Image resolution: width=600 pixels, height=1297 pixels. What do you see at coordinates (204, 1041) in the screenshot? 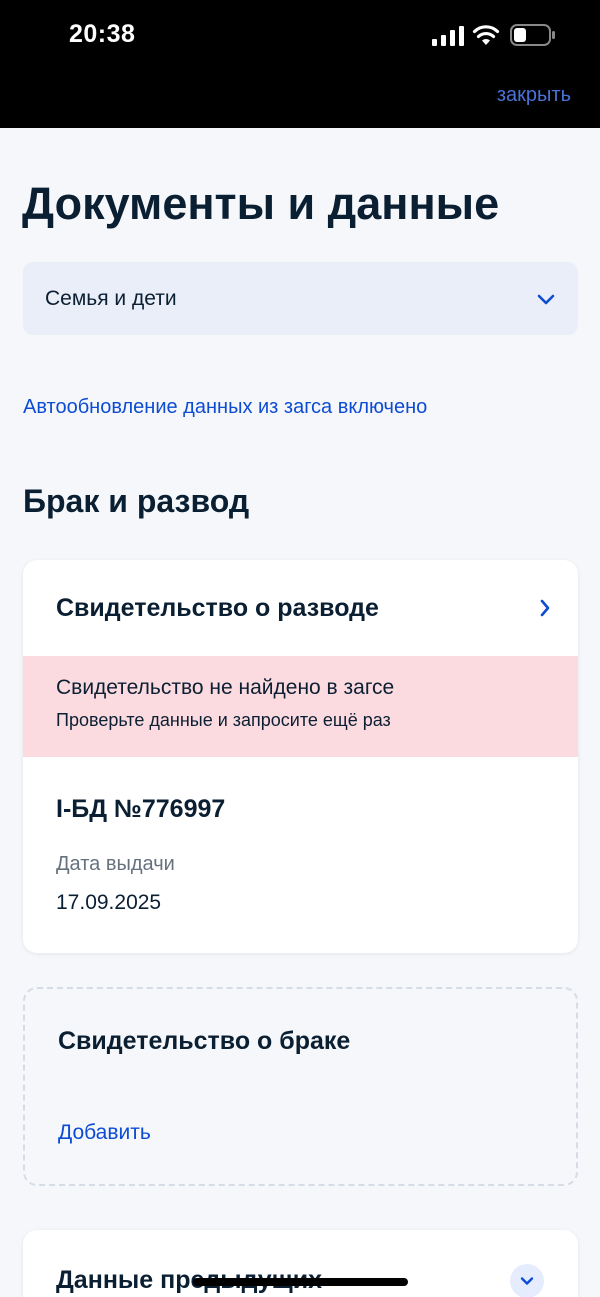
I see `marriage-certificate-title: Свидетельство о браке` at bounding box center [204, 1041].